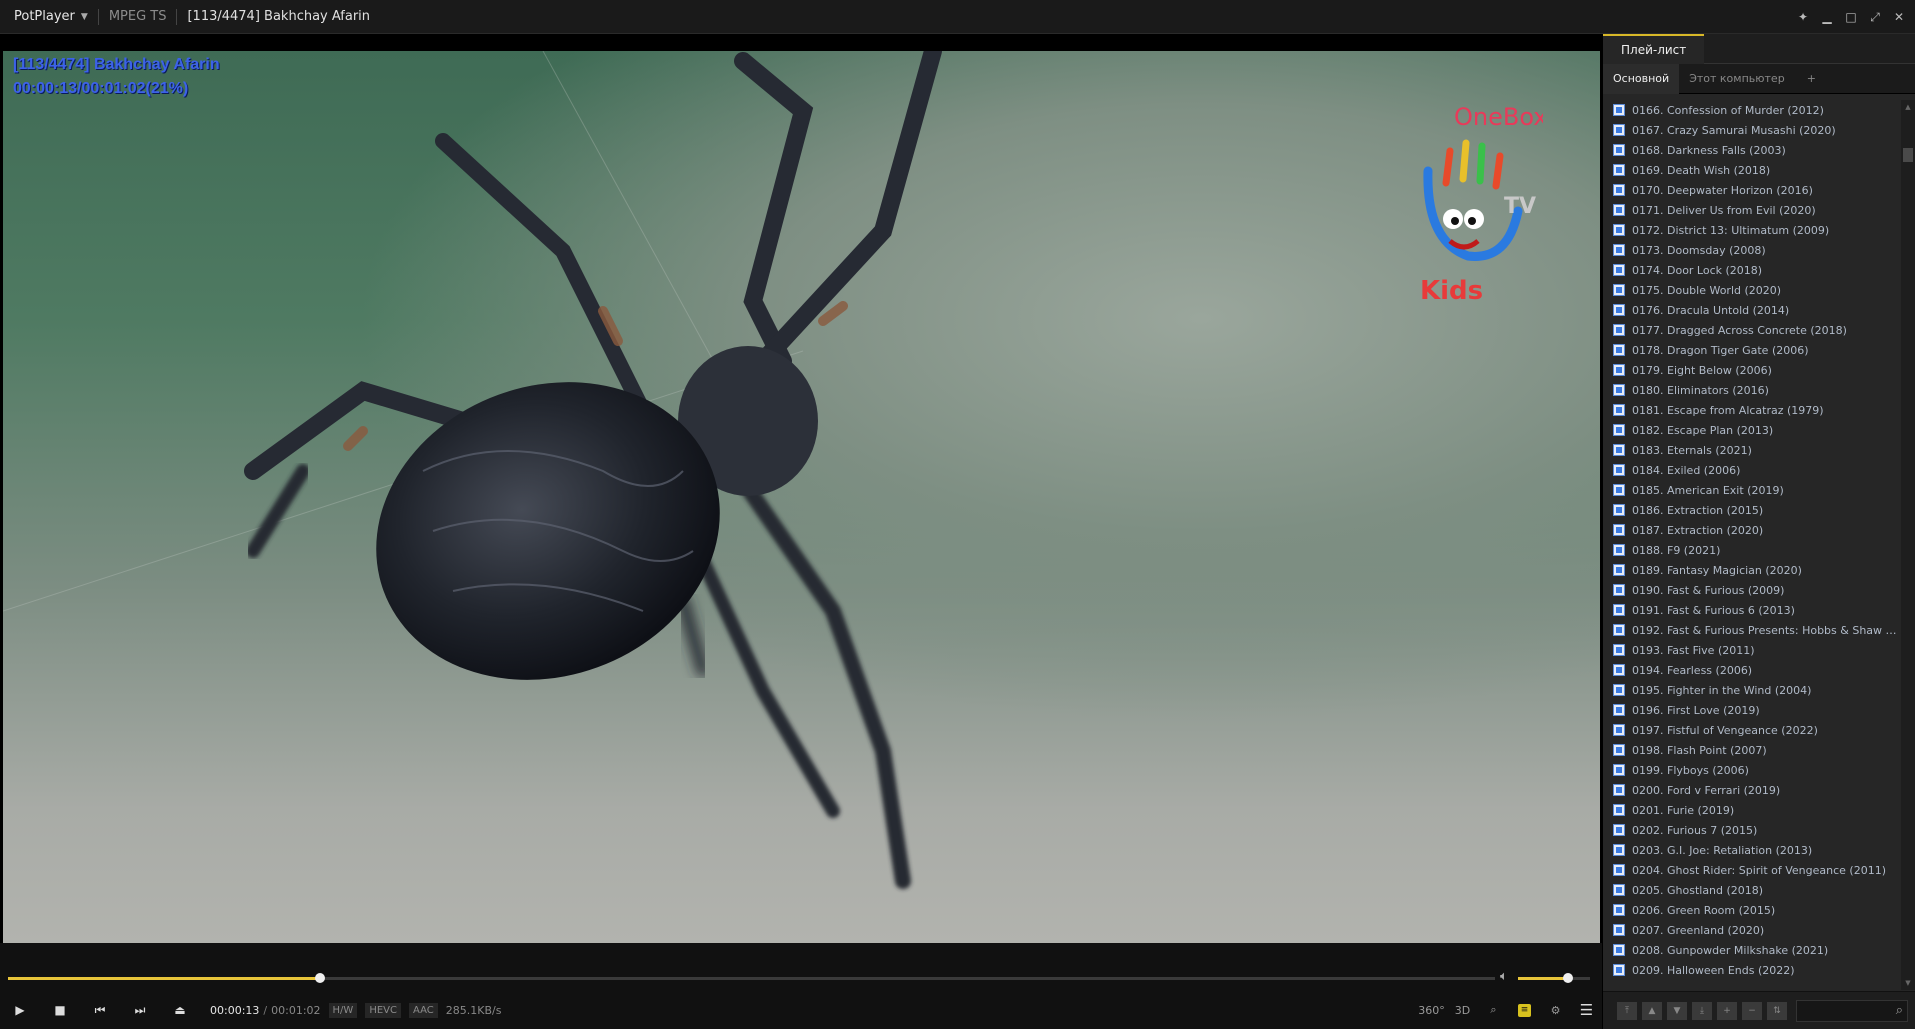 This screenshot has height=1029, width=1915. I want to click on move-bottom-button: ⤓, so click(1702, 1010).